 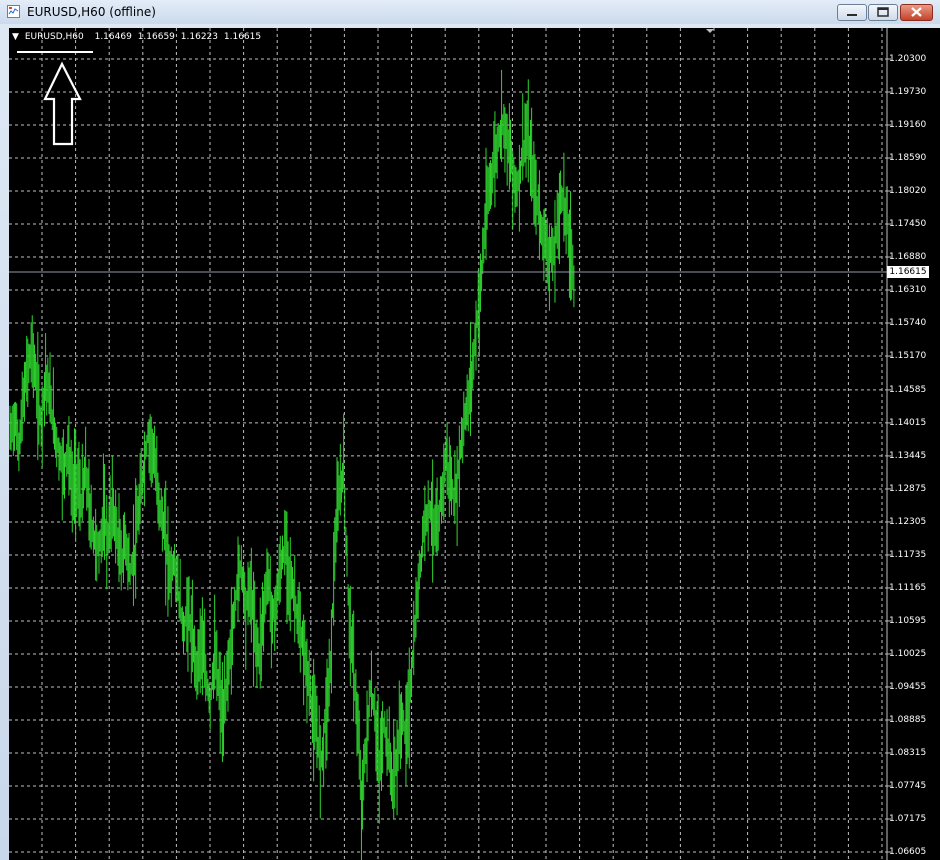 What do you see at coordinates (54, 37) in the screenshot?
I see `symbol-name: EURUSD,H60` at bounding box center [54, 37].